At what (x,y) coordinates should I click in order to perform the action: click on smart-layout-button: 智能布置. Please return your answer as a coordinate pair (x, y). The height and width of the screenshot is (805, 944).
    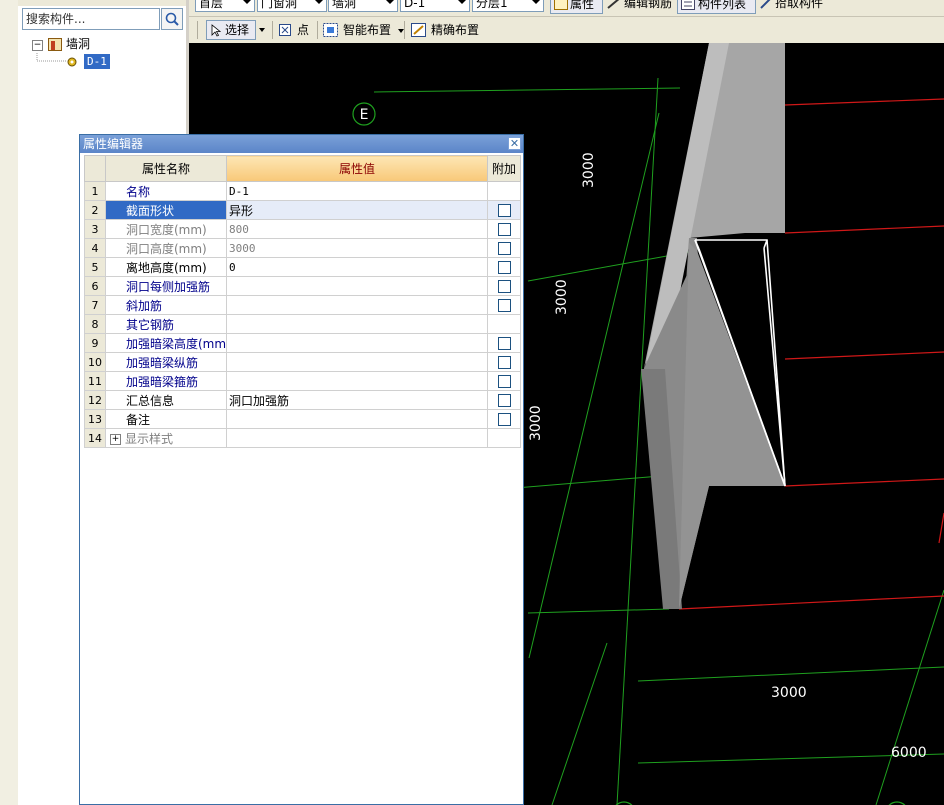
    Looking at the image, I should click on (363, 30).